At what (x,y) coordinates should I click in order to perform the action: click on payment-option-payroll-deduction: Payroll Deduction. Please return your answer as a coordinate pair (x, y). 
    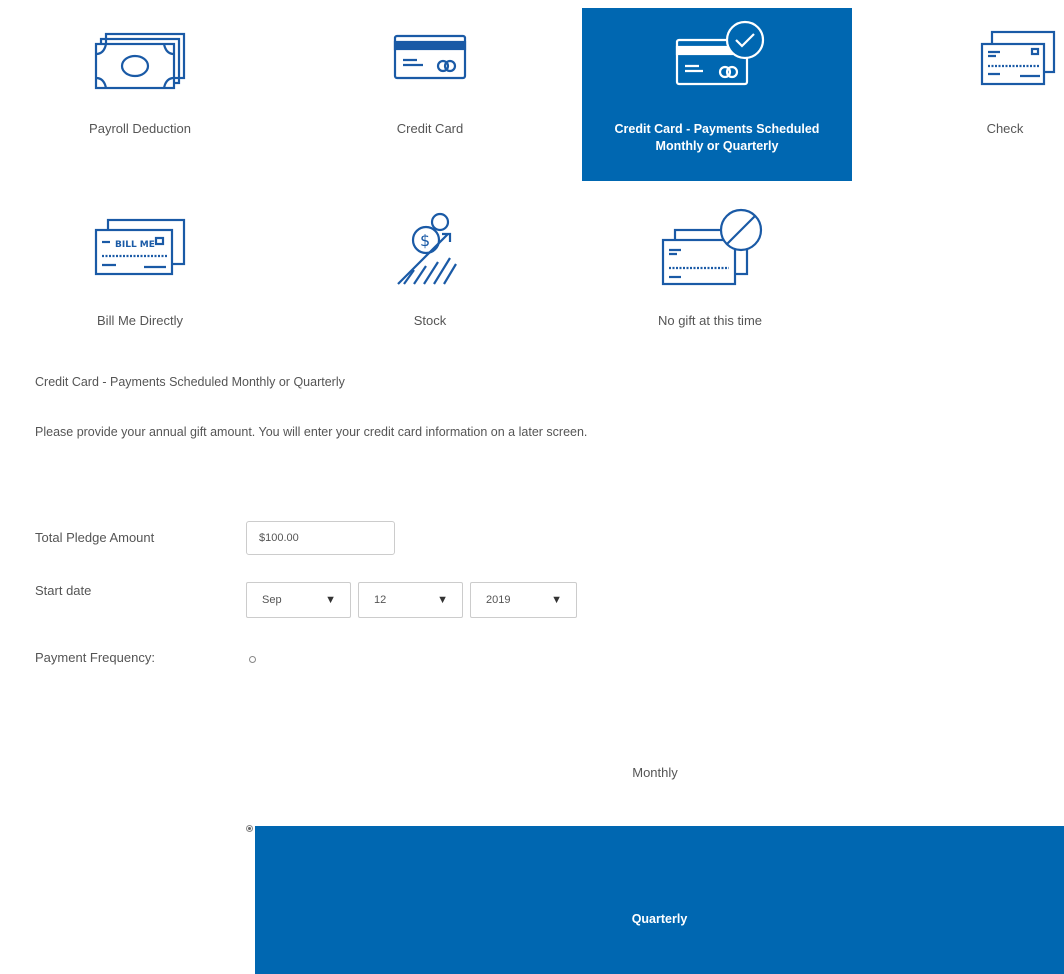
    Looking at the image, I should click on (140, 93).